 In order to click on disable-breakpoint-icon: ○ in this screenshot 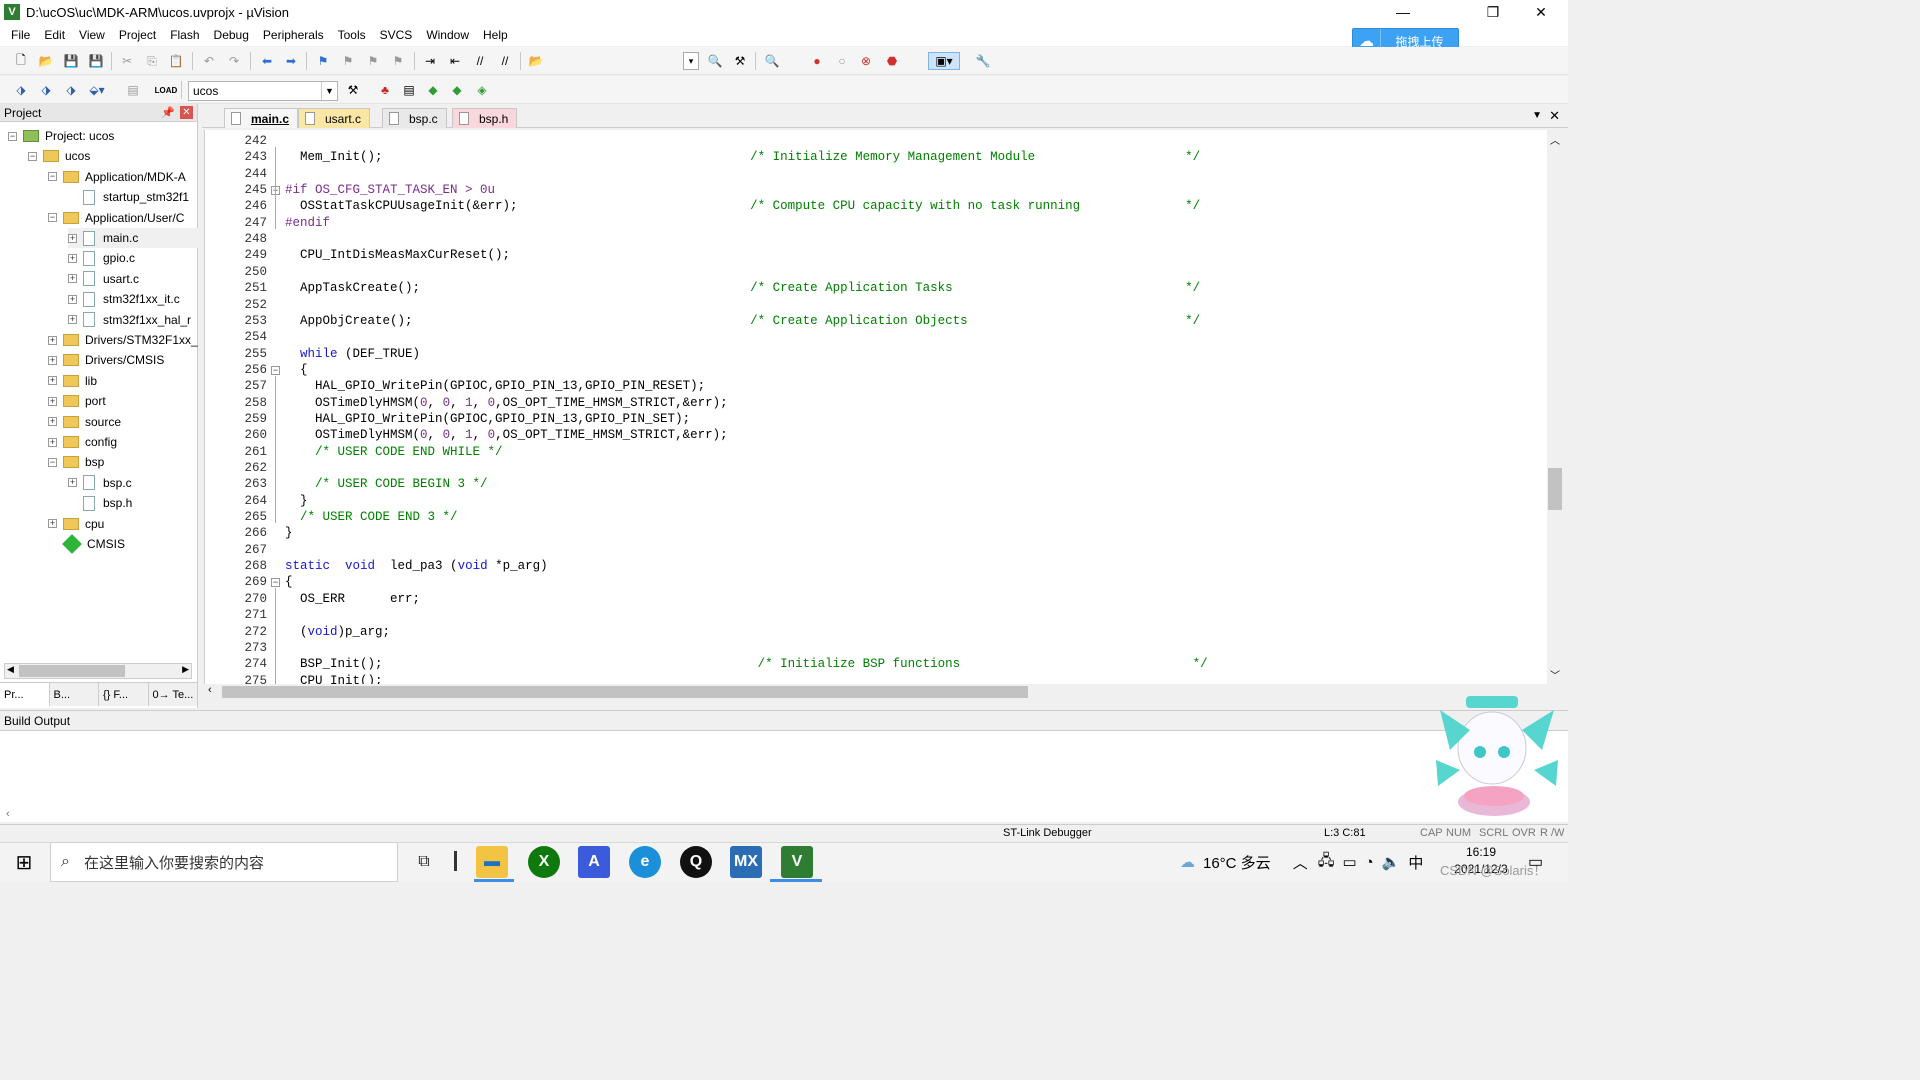, I will do `click(842, 61)`.